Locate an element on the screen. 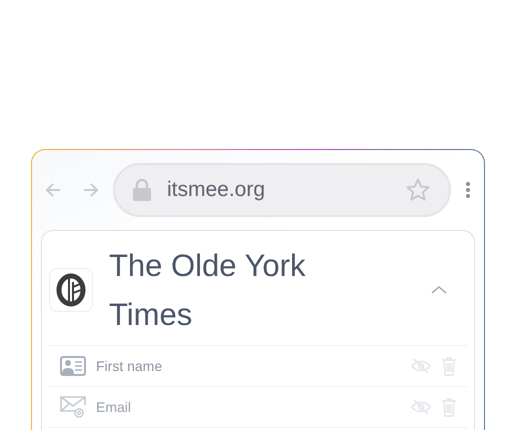 Image resolution: width=516 pixels, height=430 pixels. address-bar: itsmee.org is located at coordinates (282, 190).